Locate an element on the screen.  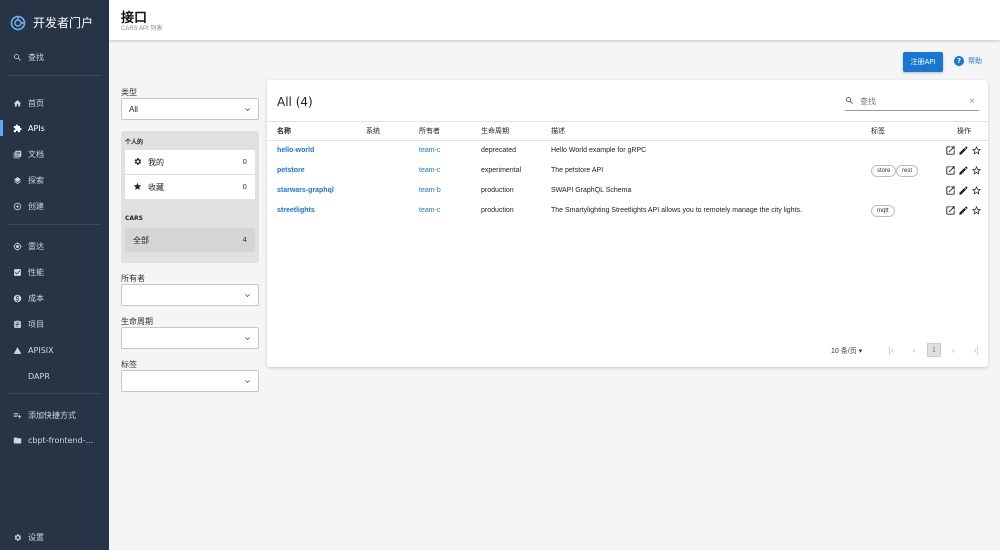
type-filter-label: 类型 is located at coordinates (129, 92).